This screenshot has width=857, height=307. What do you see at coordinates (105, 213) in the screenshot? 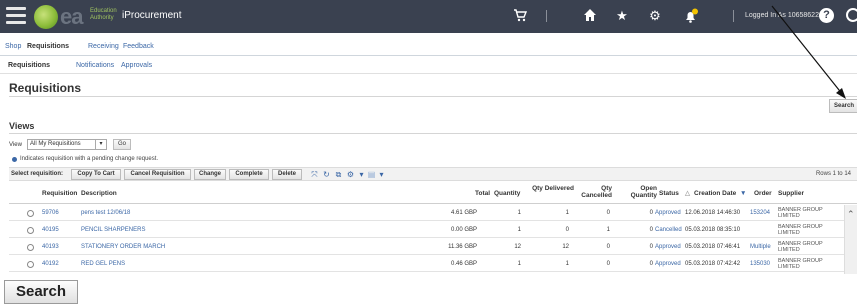
I see `cell-description: pens test 12/06/18` at bounding box center [105, 213].